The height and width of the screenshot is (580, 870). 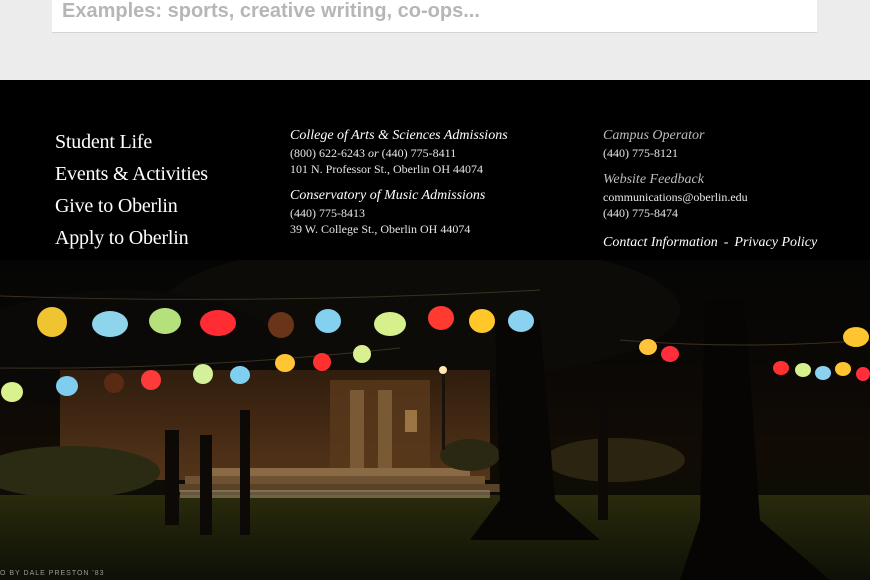 I want to click on arts-sciences-address: 101 N. Professor St., Oberlin OH 44074, so click(x=386, y=169).